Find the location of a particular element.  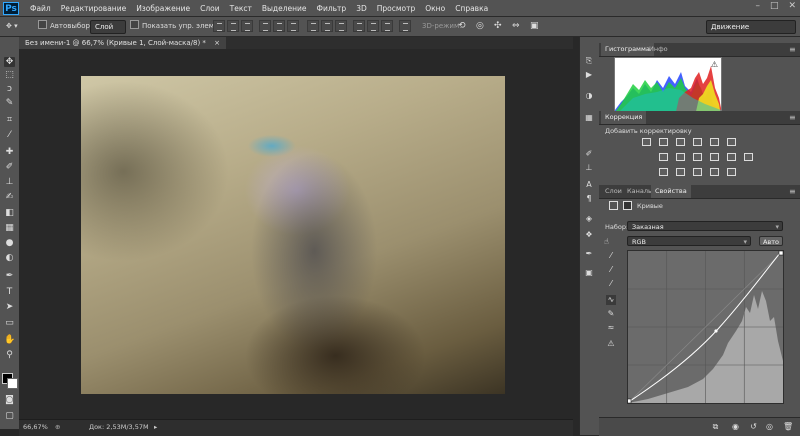

tab-adjustments: Коррекция is located at coordinates (624, 117).